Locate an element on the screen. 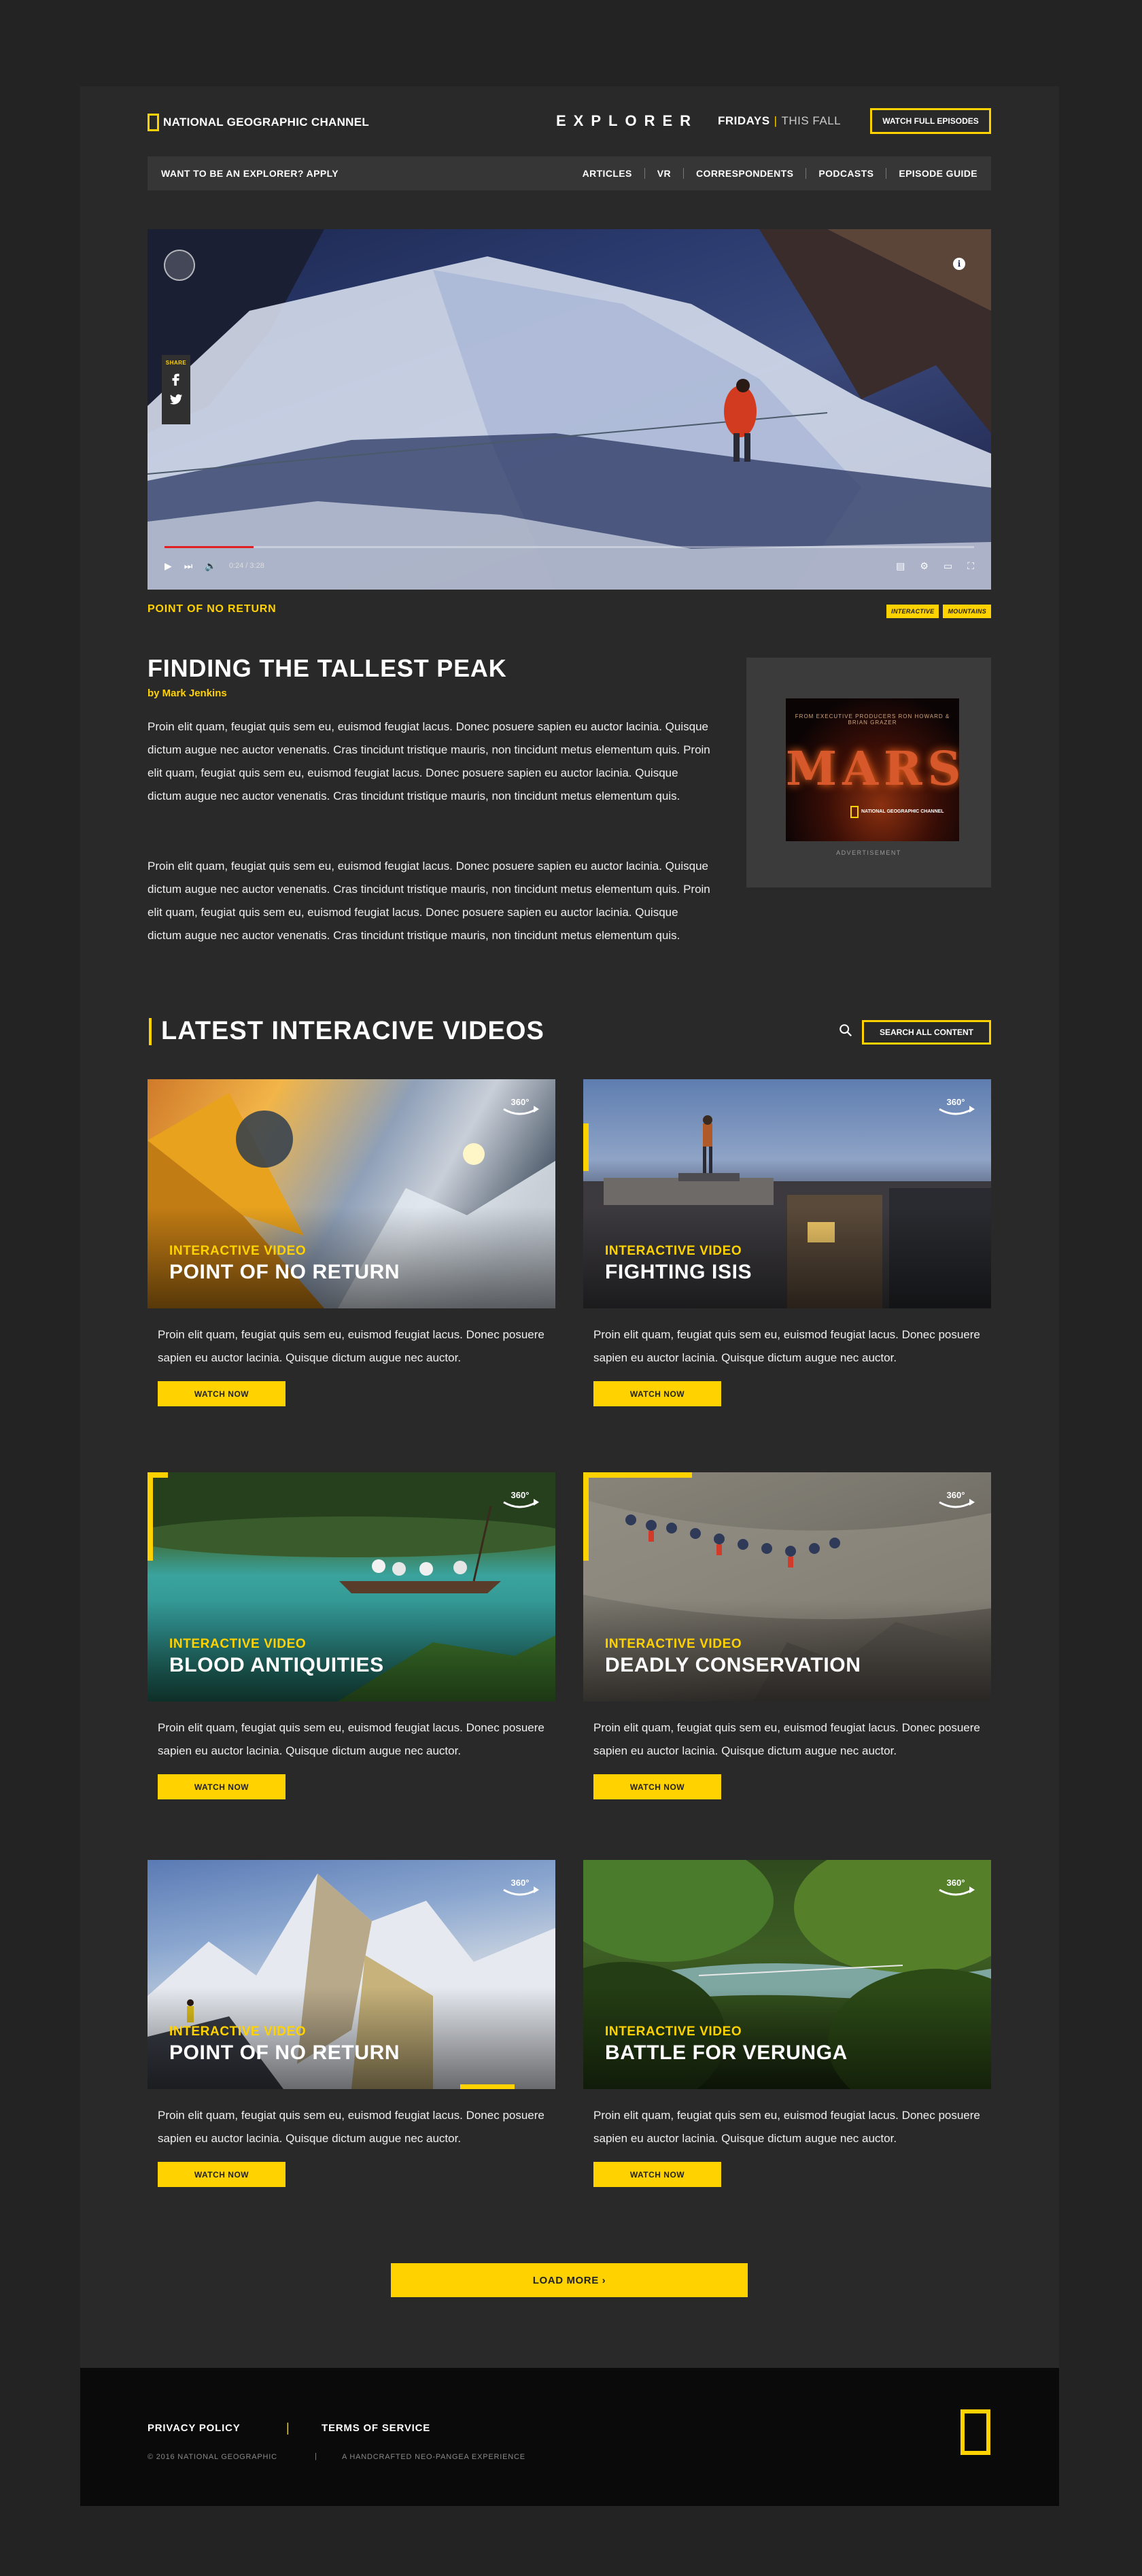 Image resolution: width=1142 pixels, height=2576 pixels. captions-icon: ▤ is located at coordinates (901, 566).